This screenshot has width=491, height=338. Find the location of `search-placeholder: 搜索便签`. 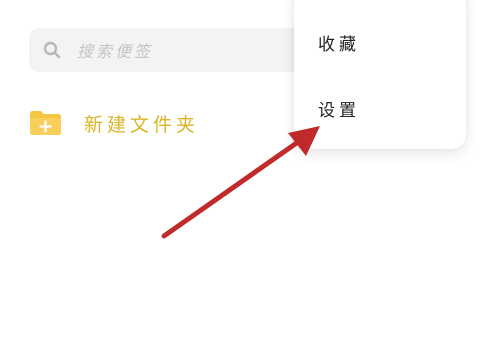

search-placeholder: 搜索便签 is located at coordinates (115, 51).